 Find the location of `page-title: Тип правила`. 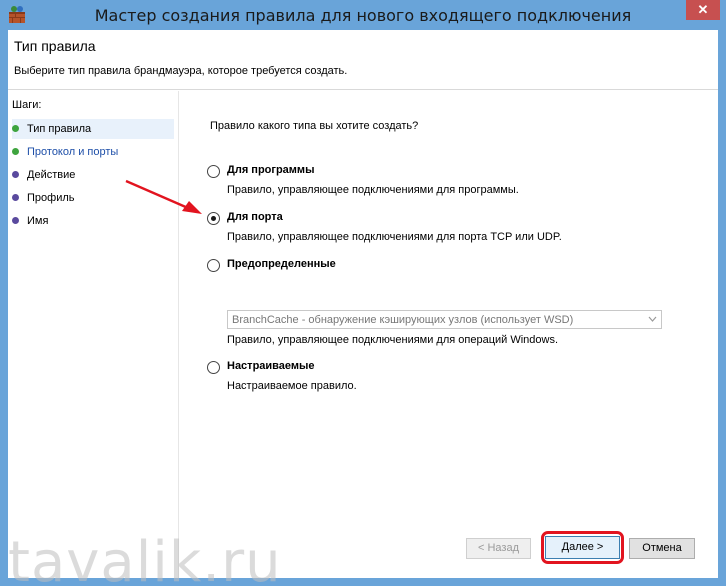

page-title: Тип правила is located at coordinates (55, 46).